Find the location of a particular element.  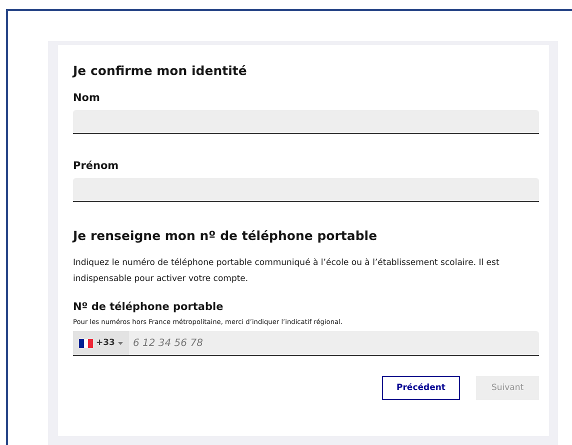

flag-icon is located at coordinates (86, 343).